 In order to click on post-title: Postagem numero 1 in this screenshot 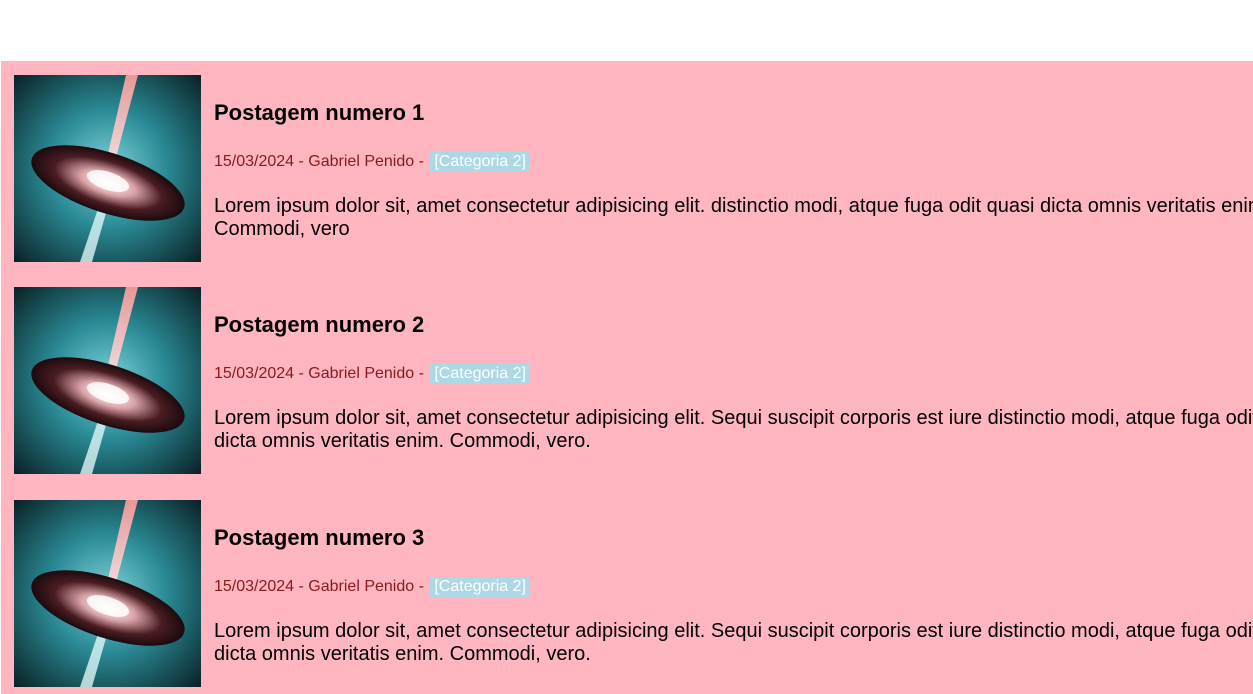, I will do `click(319, 113)`.